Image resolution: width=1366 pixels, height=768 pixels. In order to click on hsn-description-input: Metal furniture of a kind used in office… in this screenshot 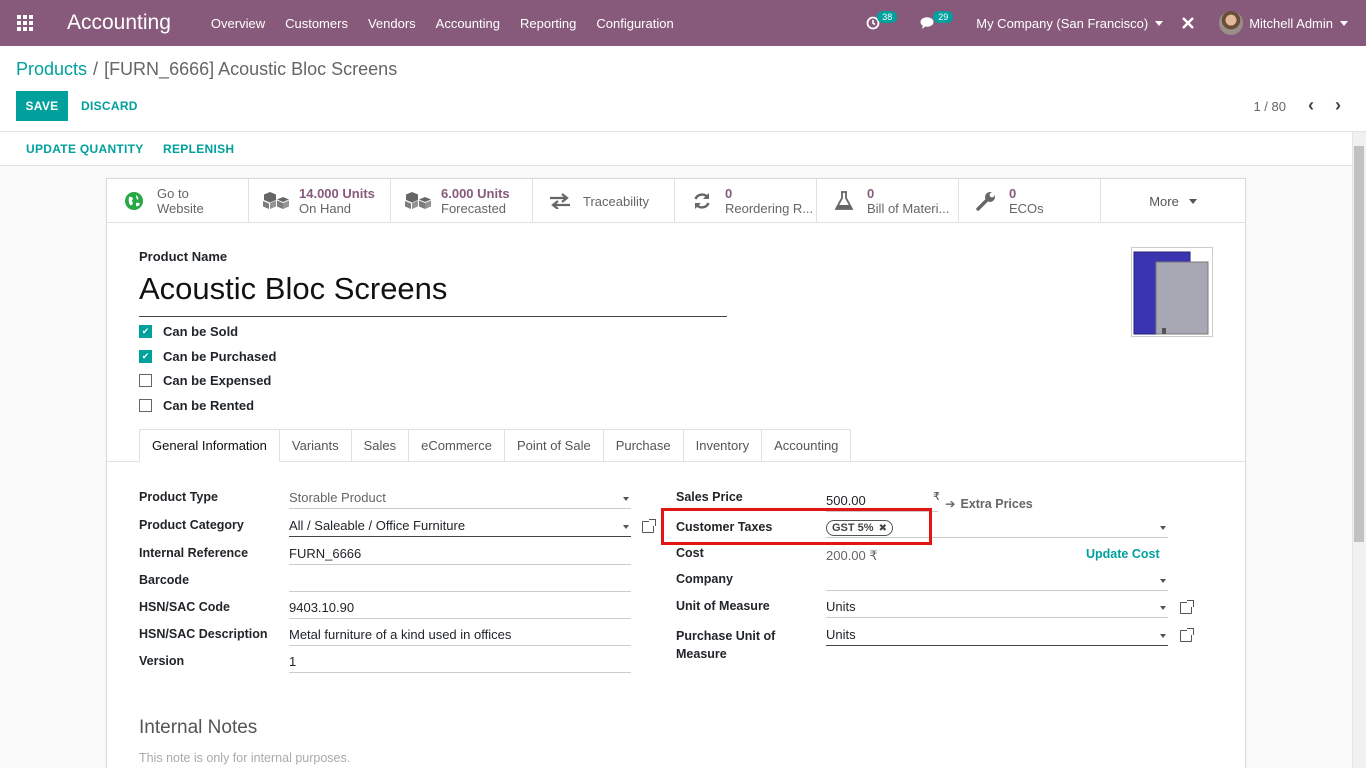, I will do `click(460, 635)`.